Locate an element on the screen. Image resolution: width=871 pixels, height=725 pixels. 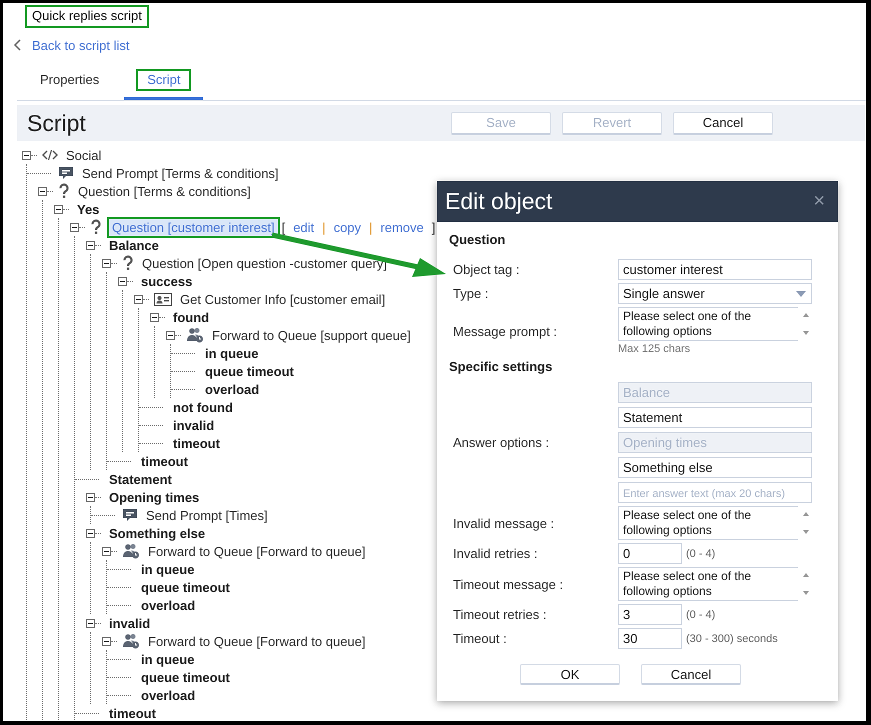
tree-node-label: Social is located at coordinates (83, 155).